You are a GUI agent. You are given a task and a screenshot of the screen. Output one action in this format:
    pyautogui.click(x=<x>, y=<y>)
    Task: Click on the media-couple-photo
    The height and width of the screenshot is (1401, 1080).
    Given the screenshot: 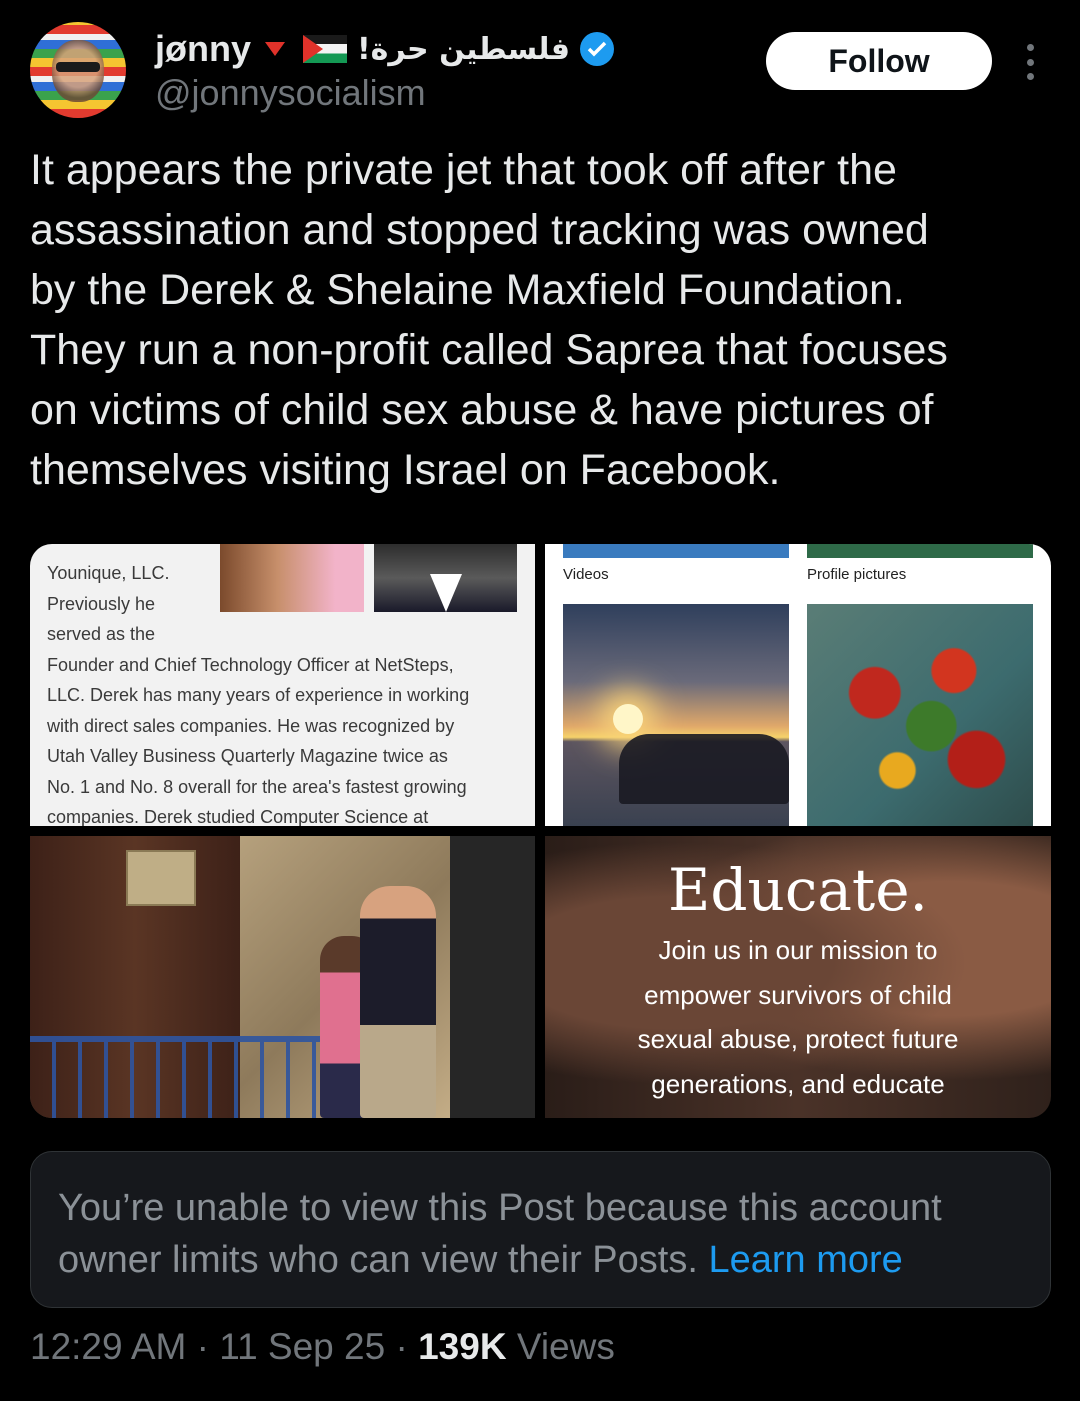 What is the action you would take?
    pyautogui.click(x=282, y=977)
    